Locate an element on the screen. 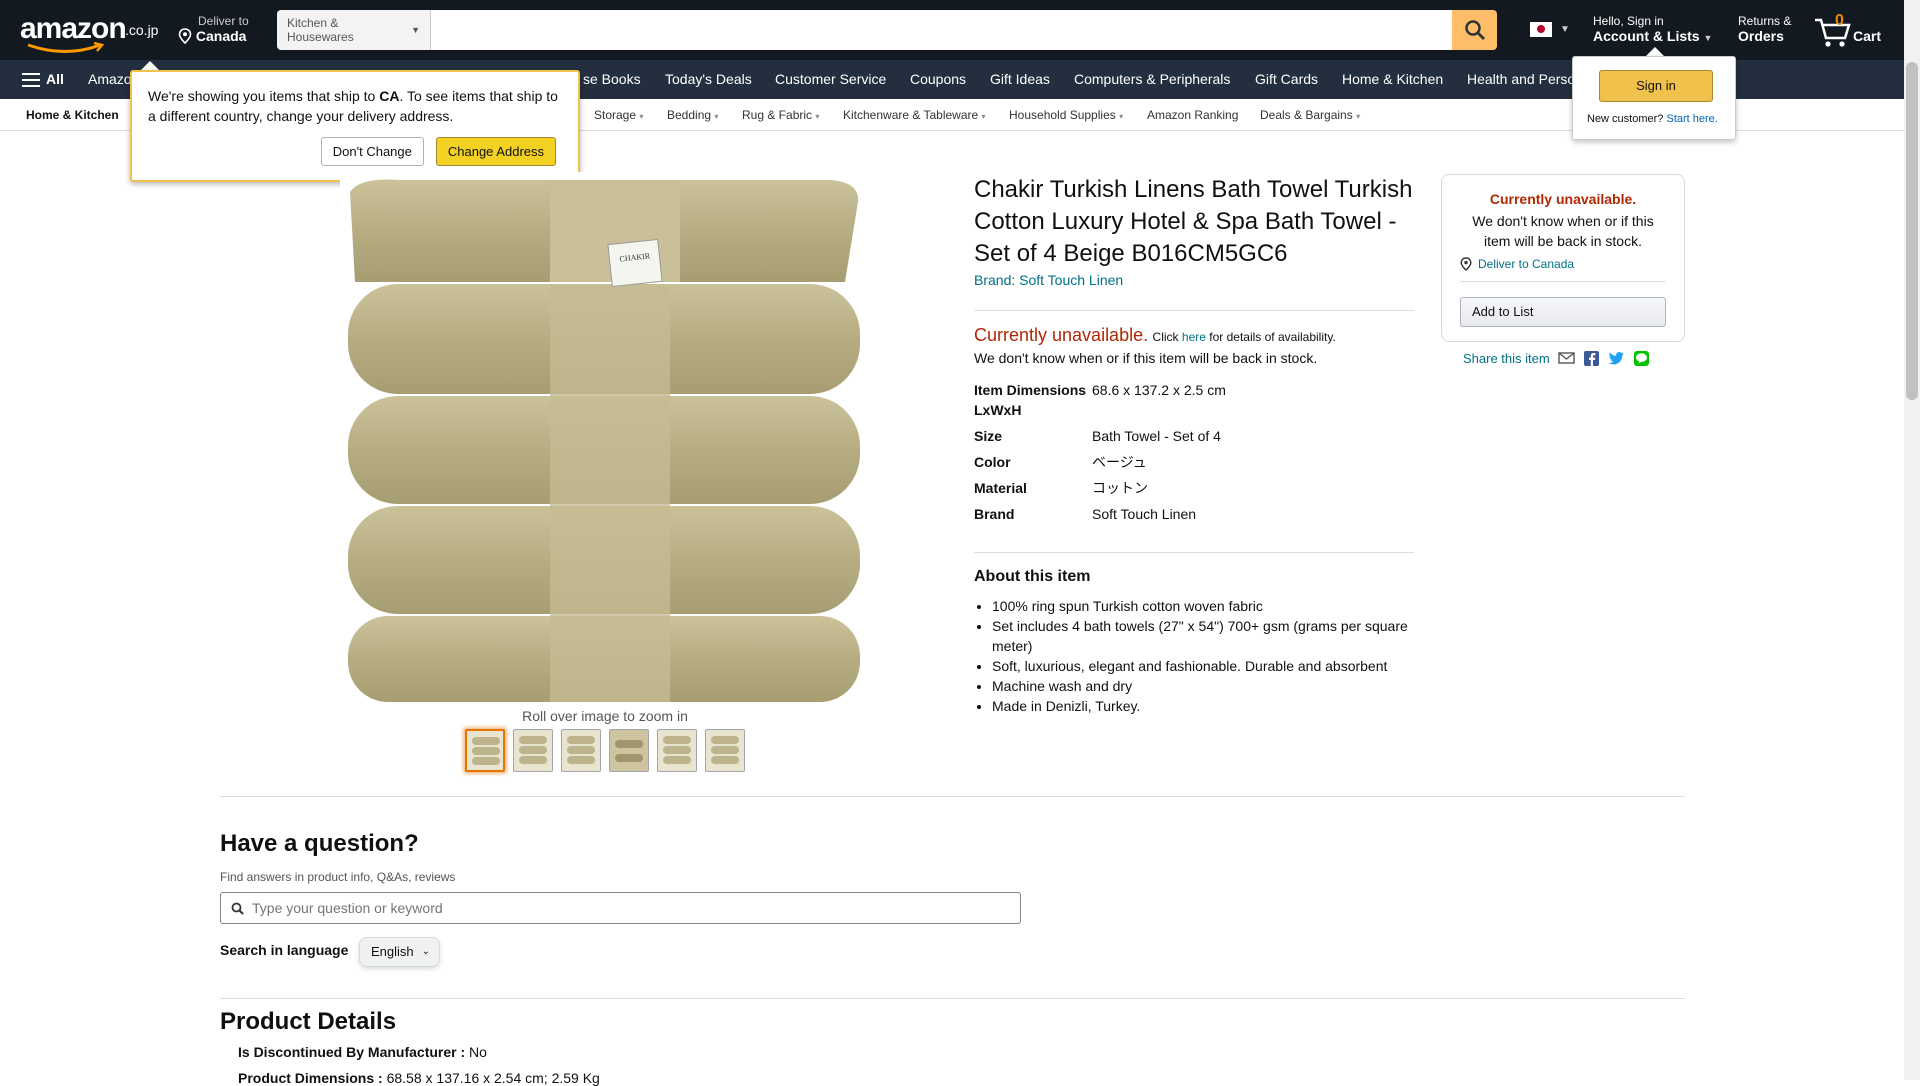  search-input is located at coordinates (941, 30).